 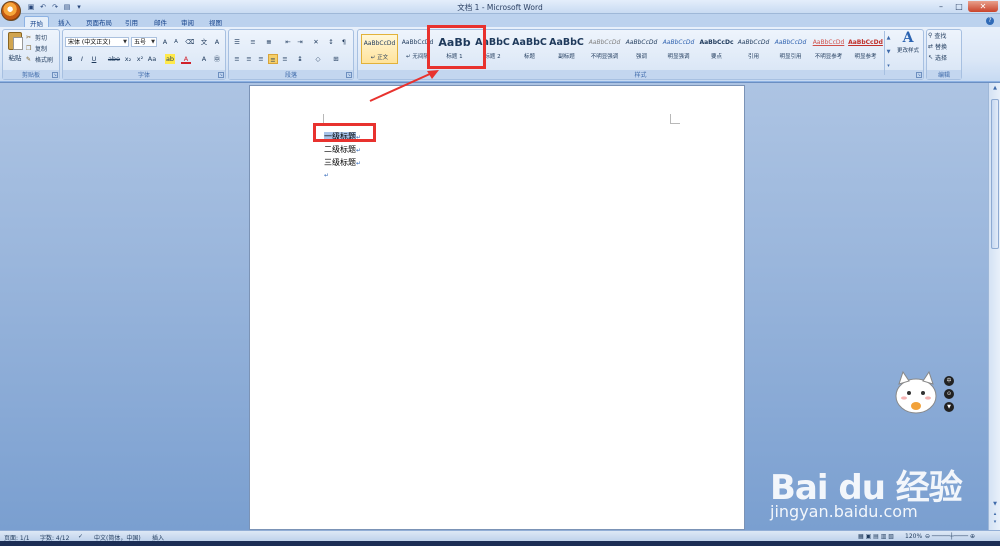 I want to click on style-name: 强调, so click(x=641, y=57).